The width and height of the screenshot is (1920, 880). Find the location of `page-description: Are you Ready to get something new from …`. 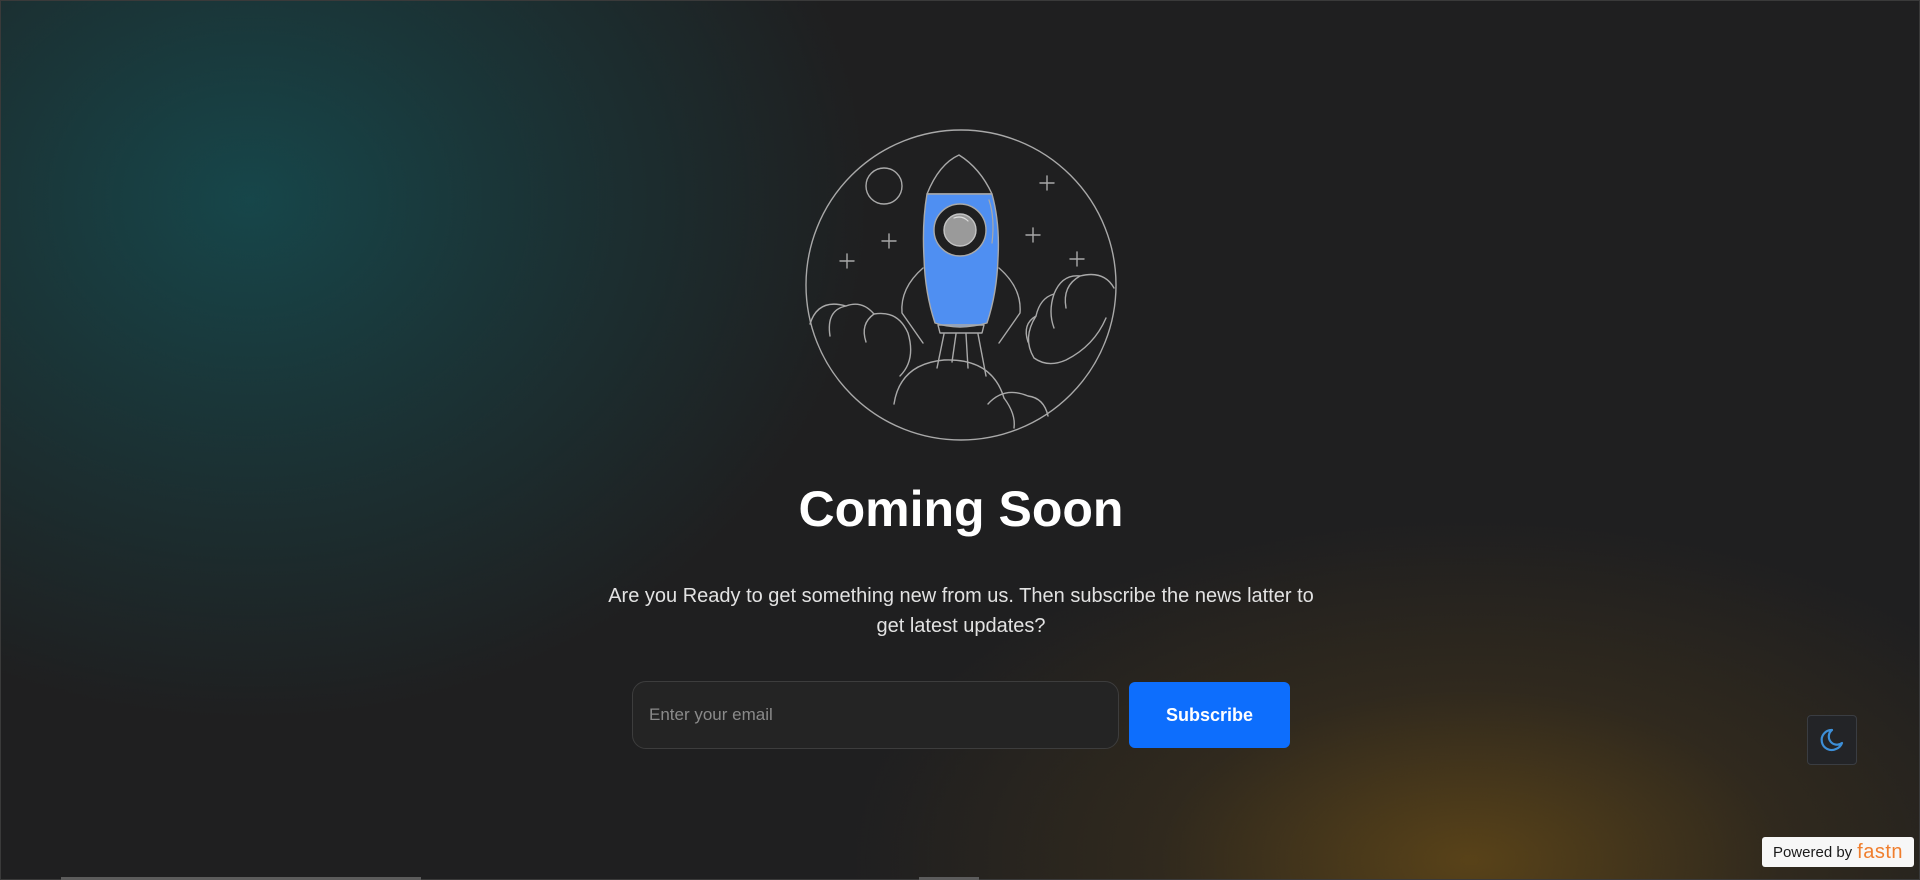

page-description: Are you Ready to get something new from … is located at coordinates (961, 611).